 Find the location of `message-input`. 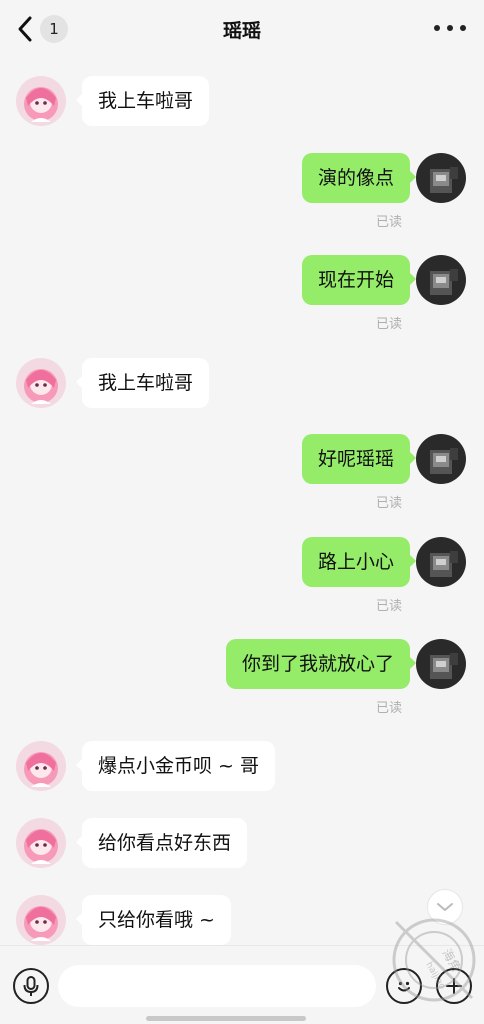

message-input is located at coordinates (217, 986).